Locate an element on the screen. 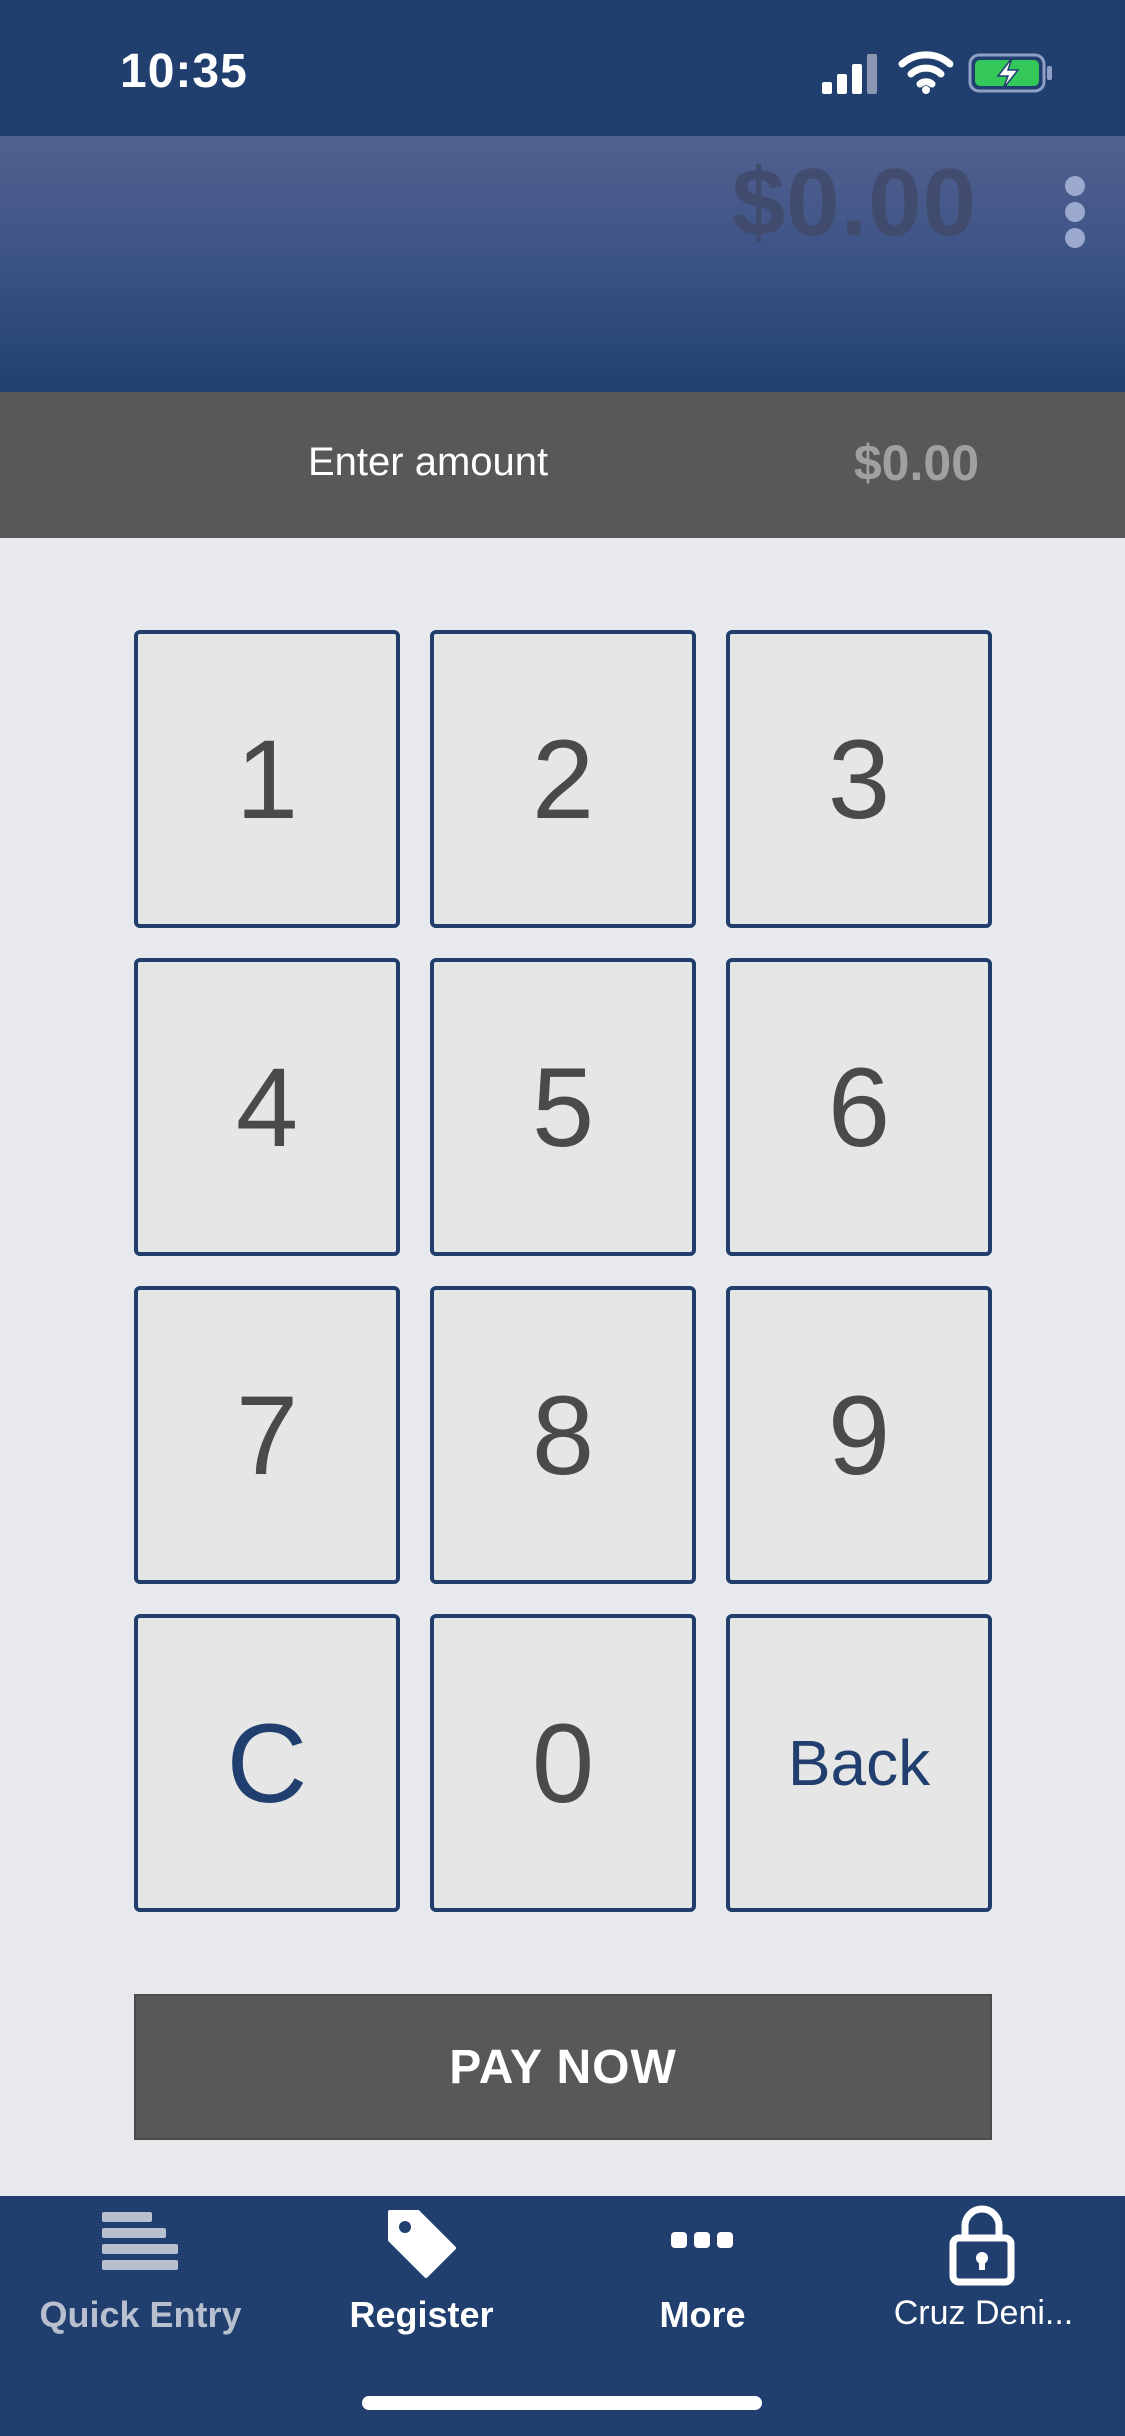  back-key: Back is located at coordinates (859, 1763).